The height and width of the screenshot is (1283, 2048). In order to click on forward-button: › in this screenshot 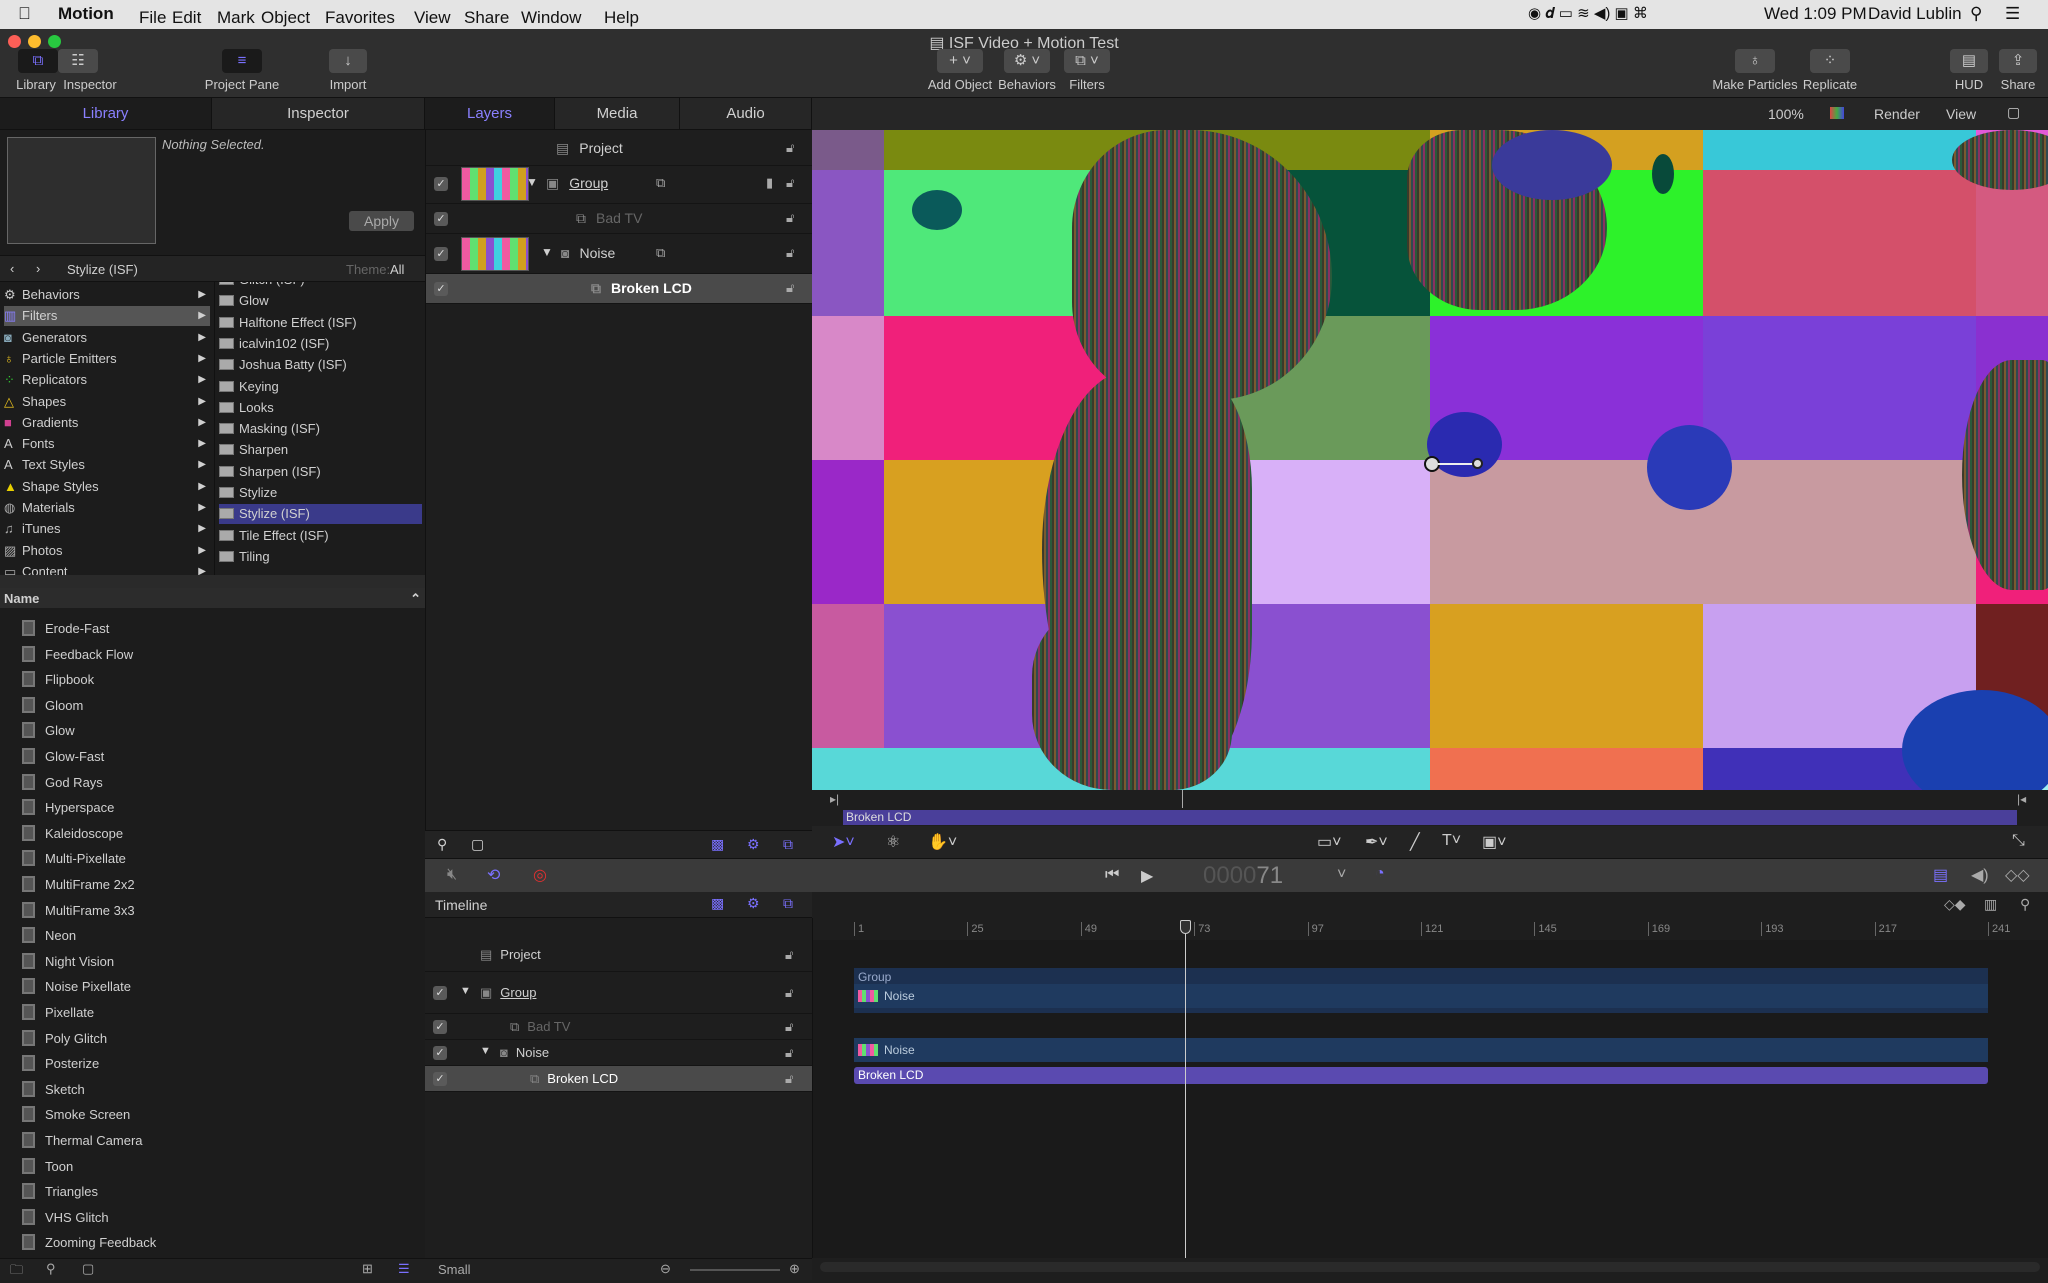, I will do `click(38, 268)`.